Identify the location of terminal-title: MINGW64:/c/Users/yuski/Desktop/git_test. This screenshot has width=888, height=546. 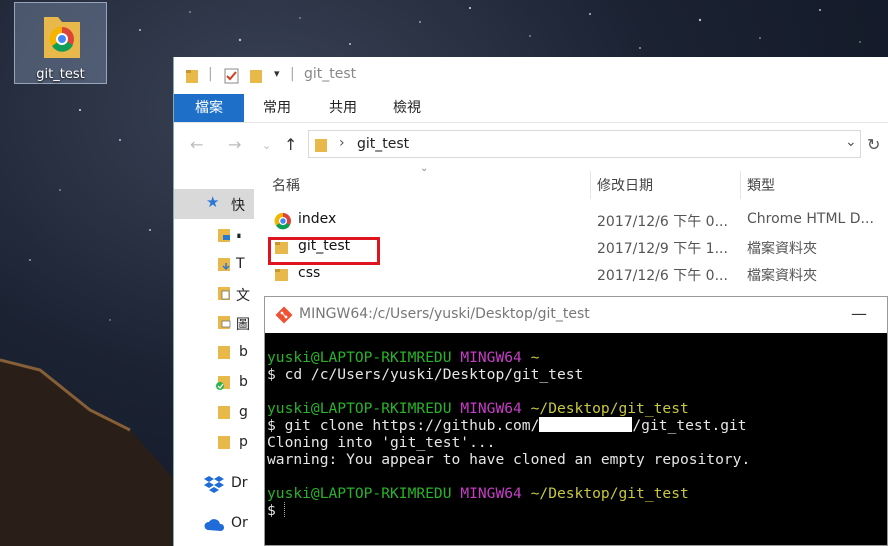
(444, 314).